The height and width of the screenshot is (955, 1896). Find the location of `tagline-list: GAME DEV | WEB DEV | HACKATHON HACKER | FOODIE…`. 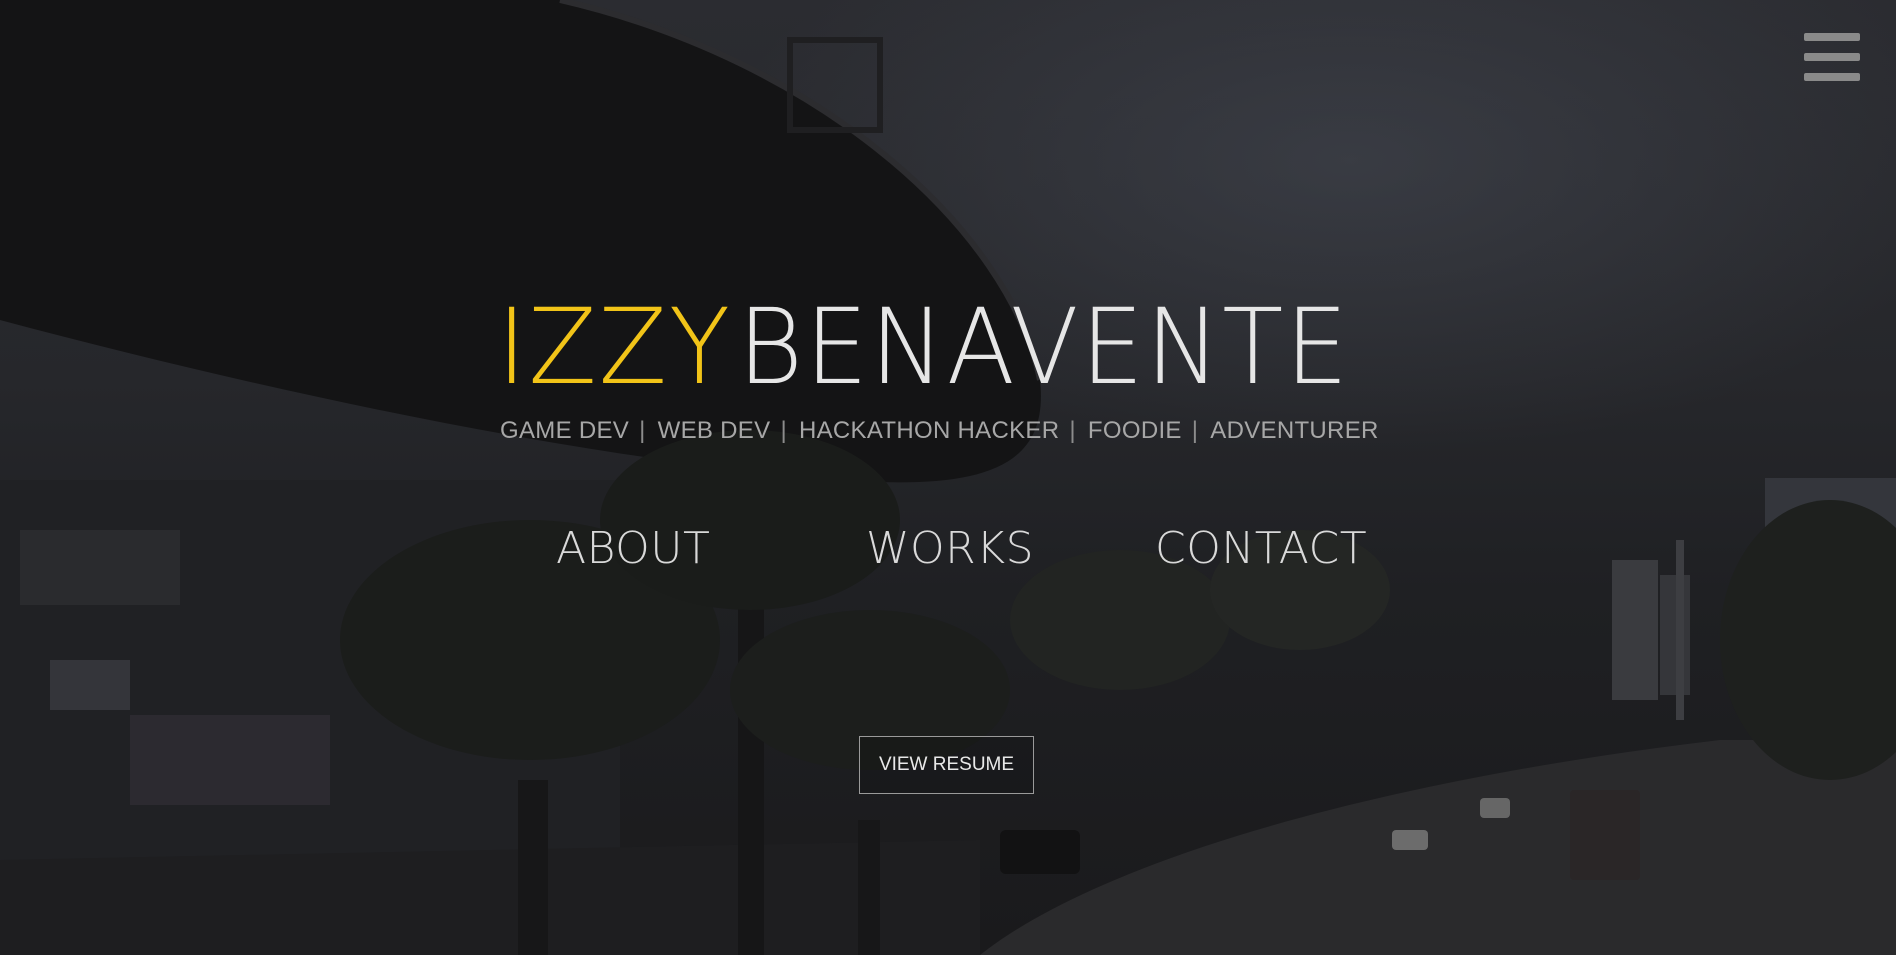

tagline-list: GAME DEV | WEB DEV | HACKATHON HACKER | FOODIE… is located at coordinates (939, 431).